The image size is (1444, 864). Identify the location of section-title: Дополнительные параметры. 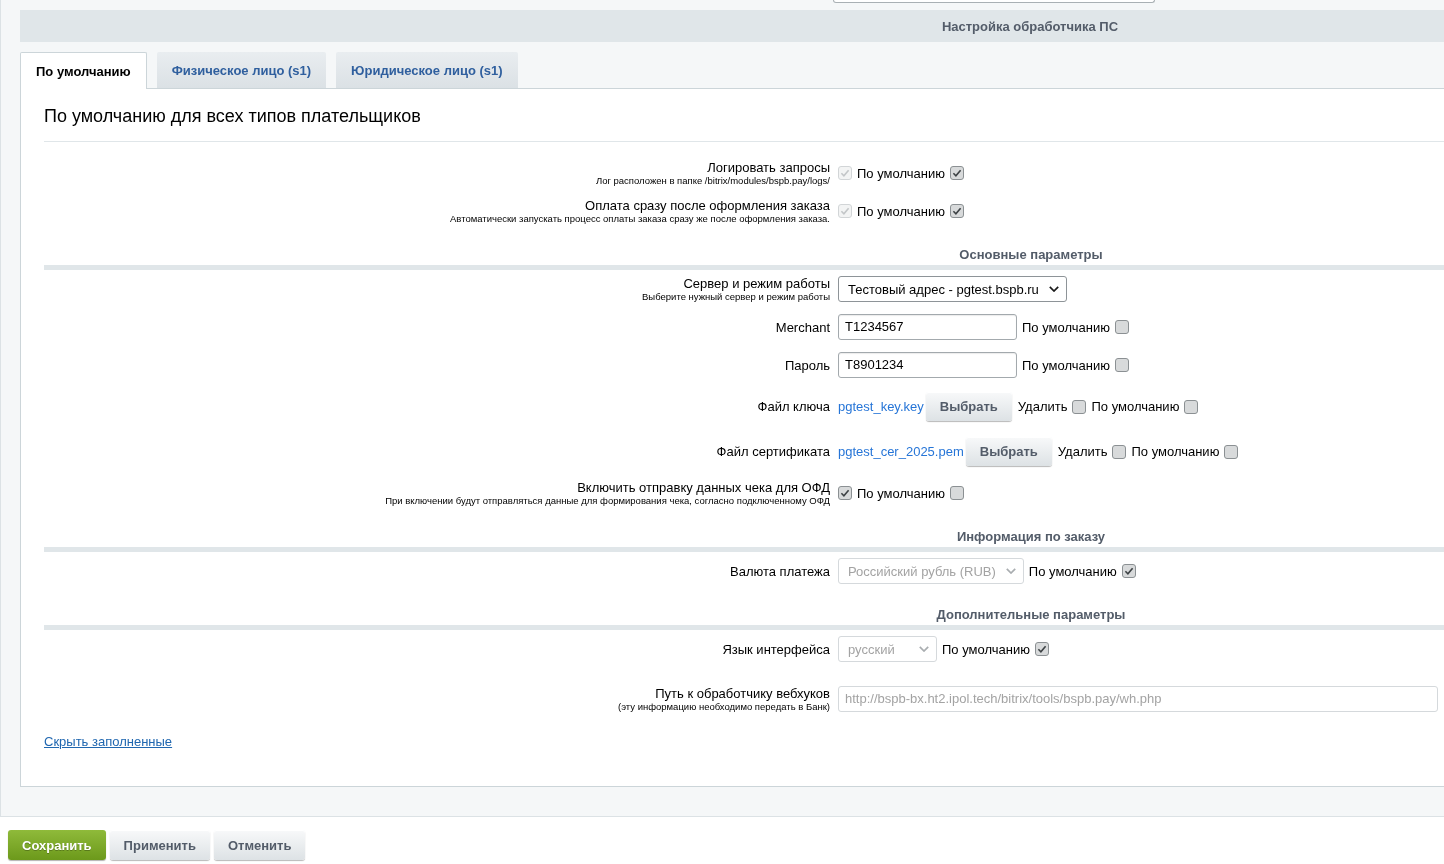
(1031, 614).